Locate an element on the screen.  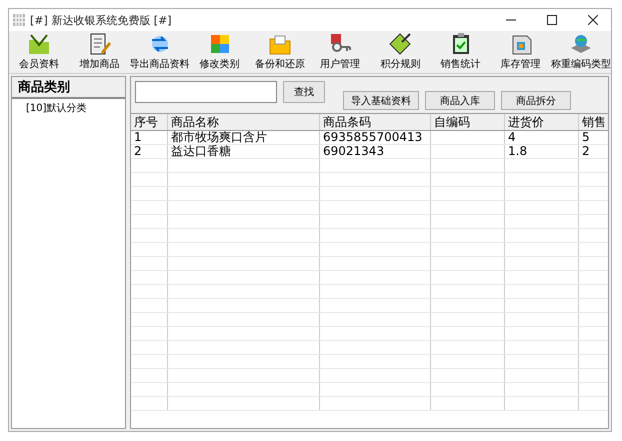
table-cell: 5 is located at coordinates (593, 137).